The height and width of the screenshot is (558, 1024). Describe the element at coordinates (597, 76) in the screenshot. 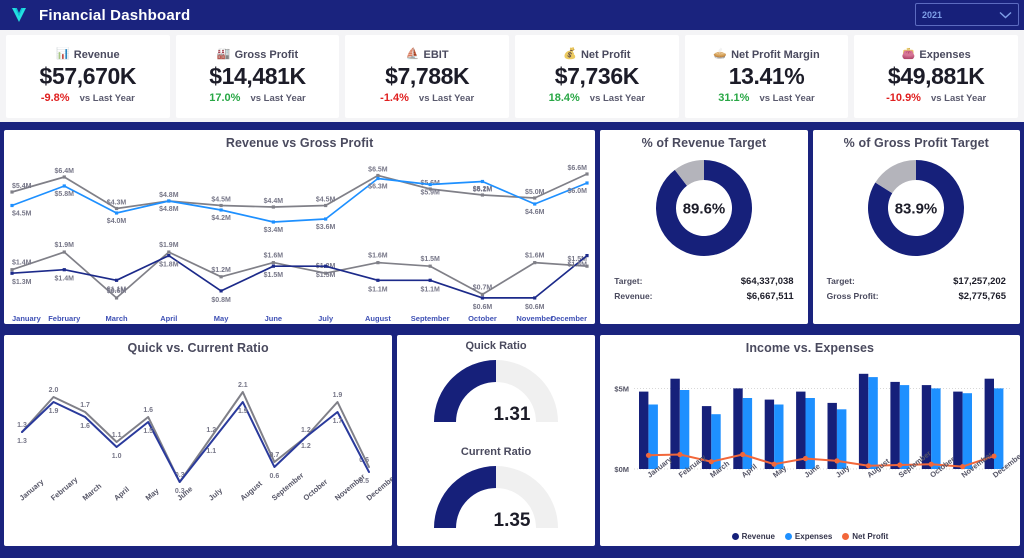

I see `kpi-card-net-profit: 💰 Net Profit $7,736K 18.4% vs Last Year` at that location.